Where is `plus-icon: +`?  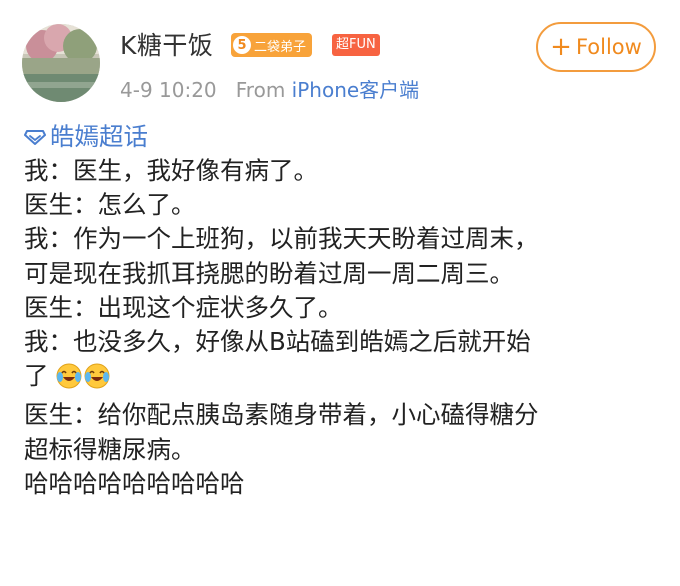 plus-icon: + is located at coordinates (561, 47).